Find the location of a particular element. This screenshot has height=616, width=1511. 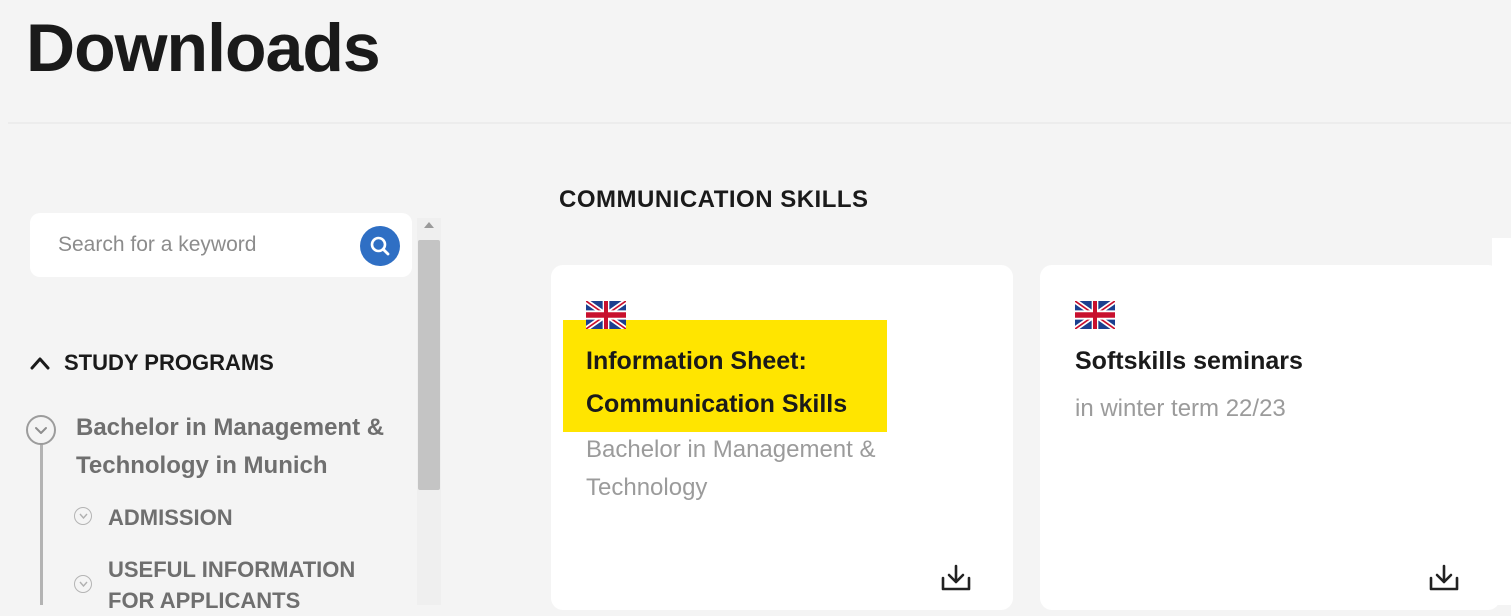

card-title-line: Communication Skills is located at coordinates (717, 404).